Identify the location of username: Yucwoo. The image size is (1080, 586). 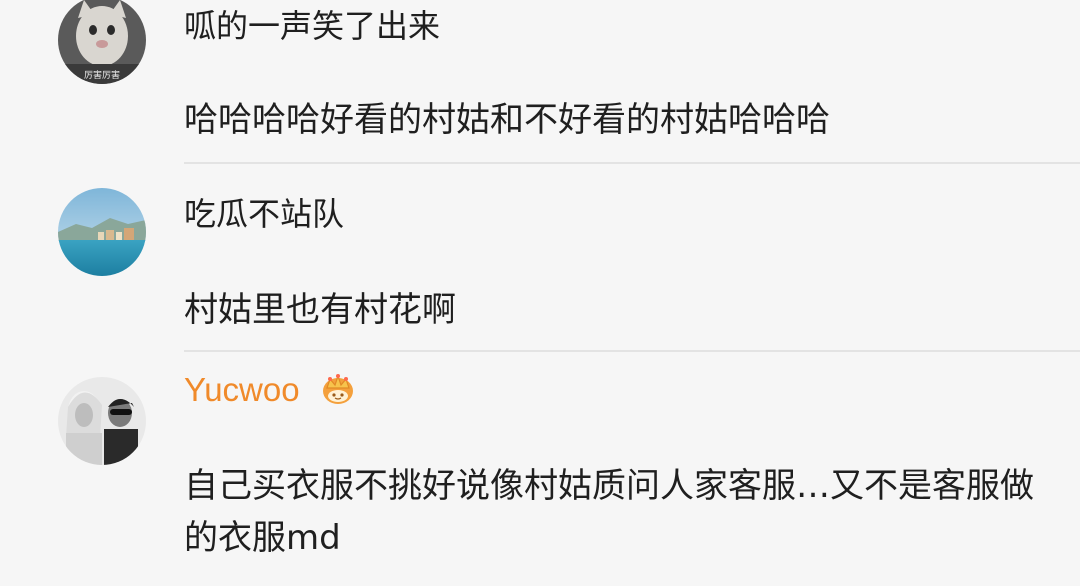
(270, 390).